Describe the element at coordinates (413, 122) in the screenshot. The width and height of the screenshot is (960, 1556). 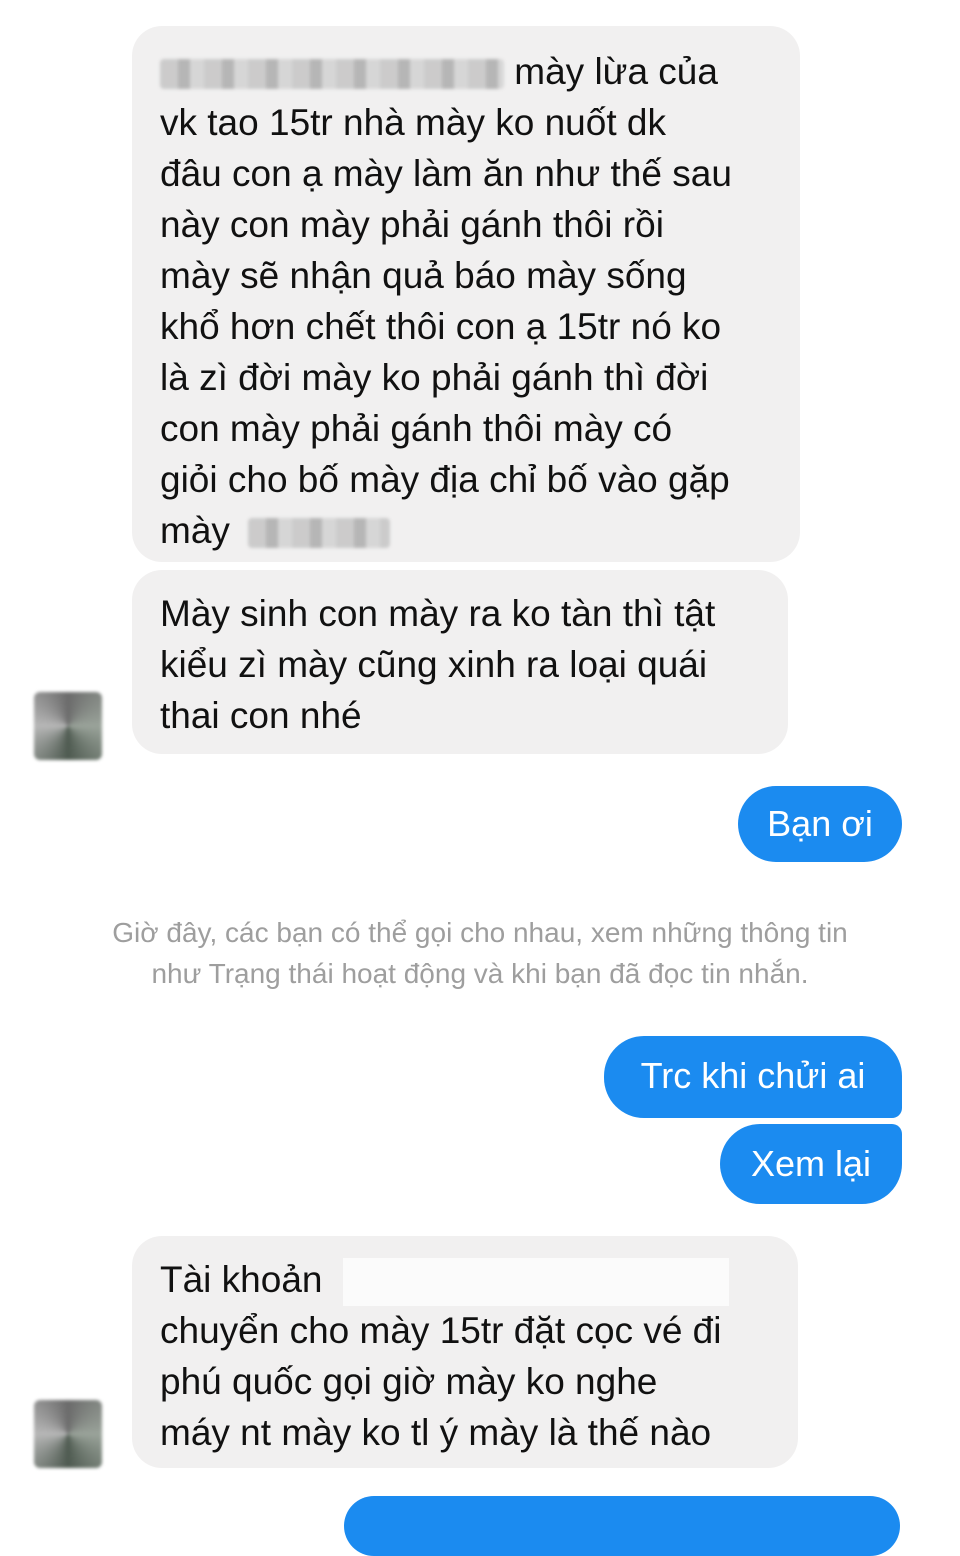
I see `message-line: vk tao 15tr nhà mày ko nuốt dk` at that location.